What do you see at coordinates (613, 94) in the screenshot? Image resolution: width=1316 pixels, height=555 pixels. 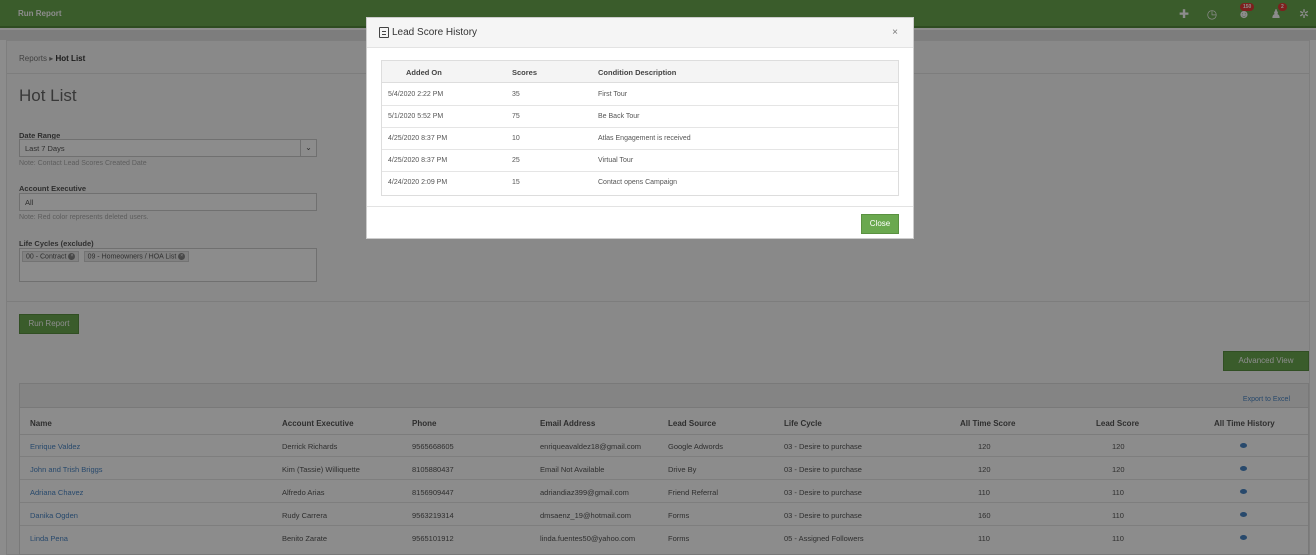 I see `row-condition: First Tour` at bounding box center [613, 94].